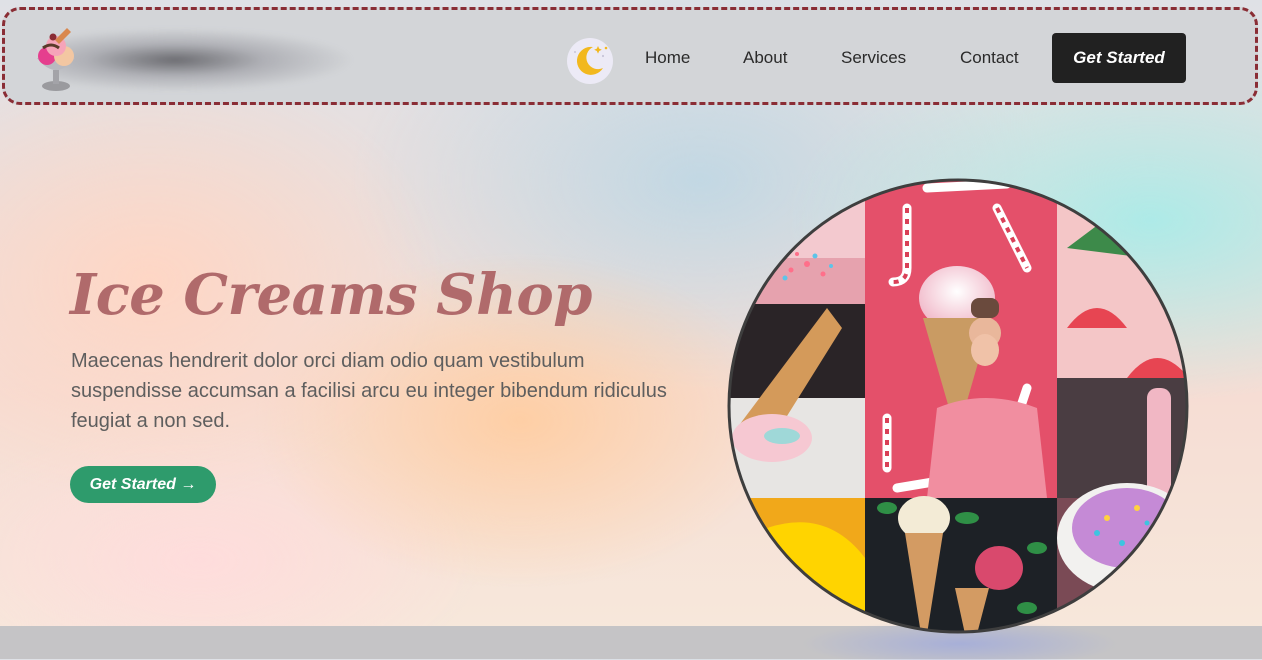  What do you see at coordinates (1119, 58) in the screenshot?
I see `nav-get-started-button: Get Started` at bounding box center [1119, 58].